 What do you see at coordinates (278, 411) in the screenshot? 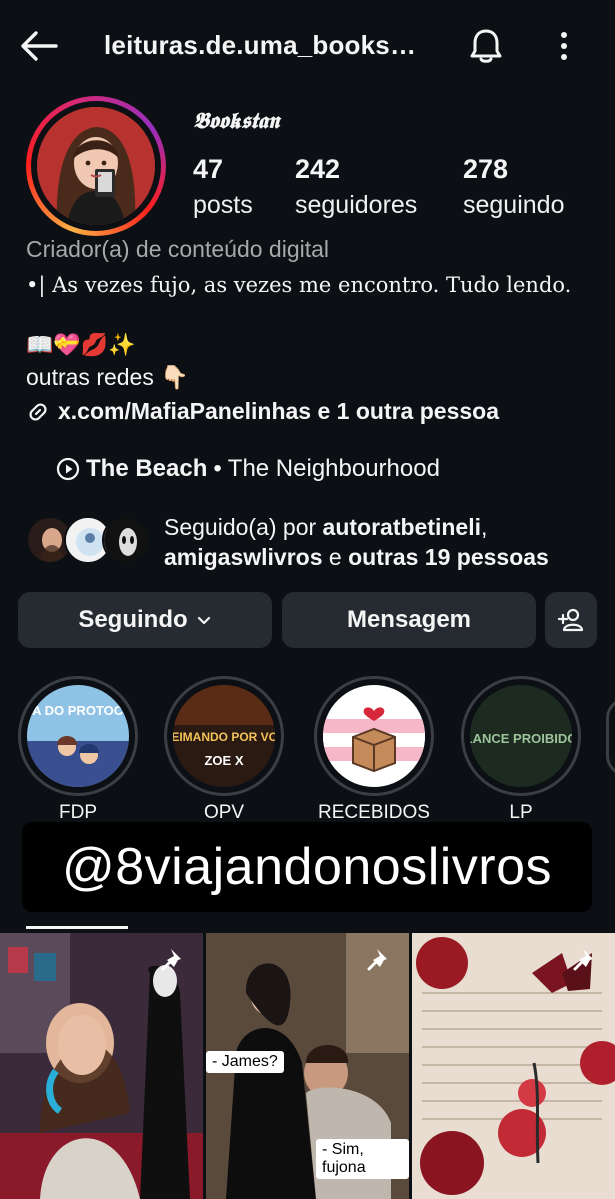
I see `profile-link-text: x.com/MafiaPanelinhas e 1 outra pessoa` at bounding box center [278, 411].